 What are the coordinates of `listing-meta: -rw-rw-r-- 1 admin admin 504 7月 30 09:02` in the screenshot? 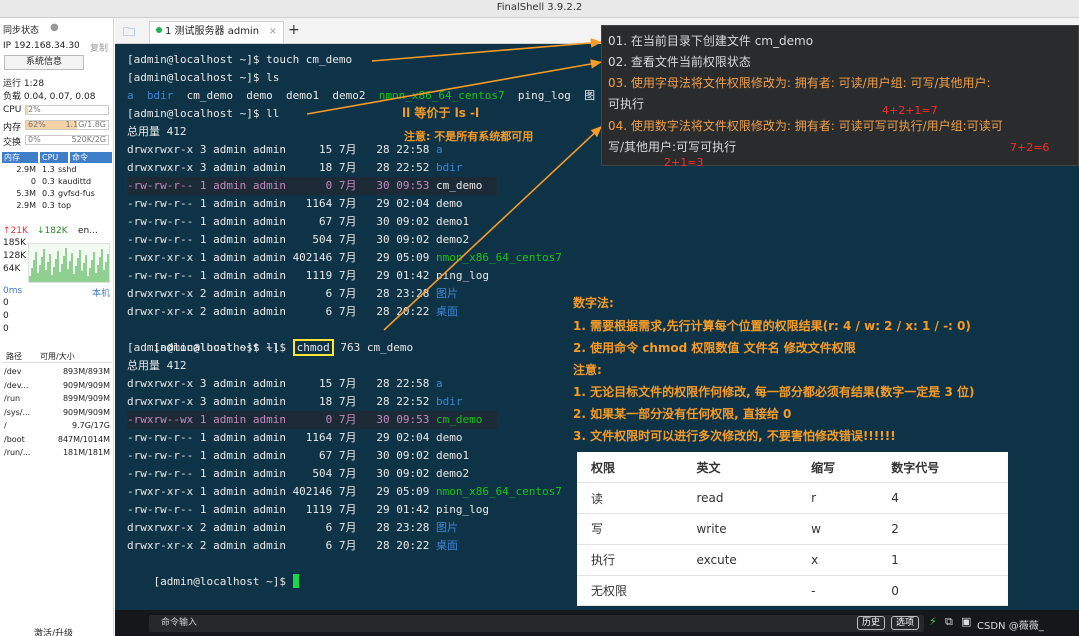 It's located at (282, 239).